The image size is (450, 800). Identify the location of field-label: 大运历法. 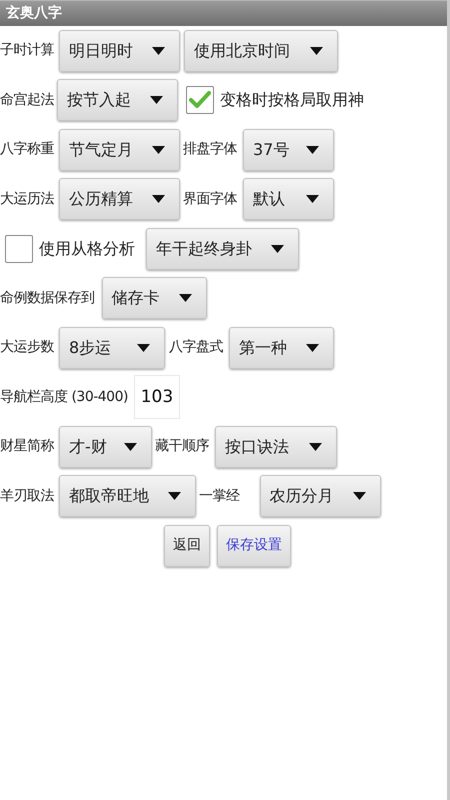
(27, 199).